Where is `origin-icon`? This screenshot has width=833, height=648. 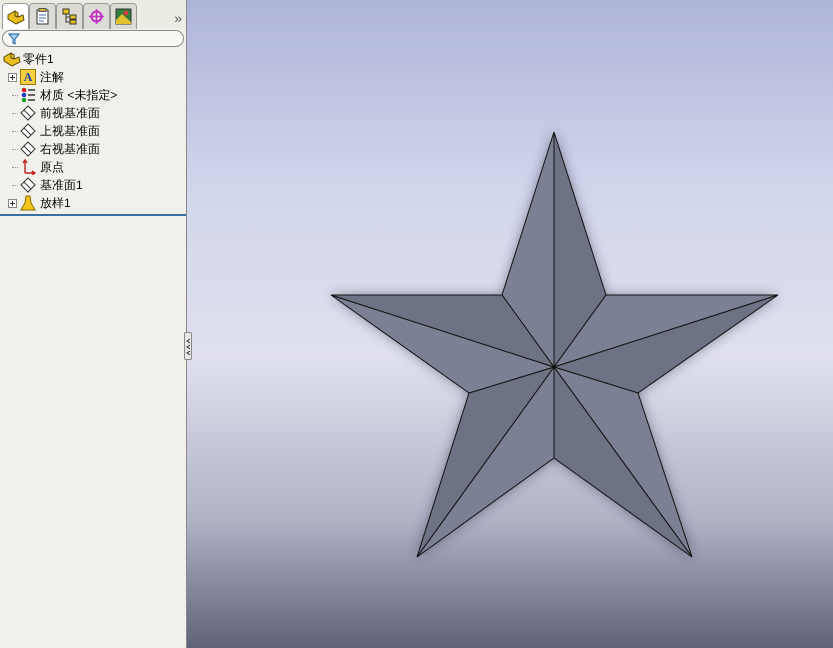
origin-icon is located at coordinates (28, 167).